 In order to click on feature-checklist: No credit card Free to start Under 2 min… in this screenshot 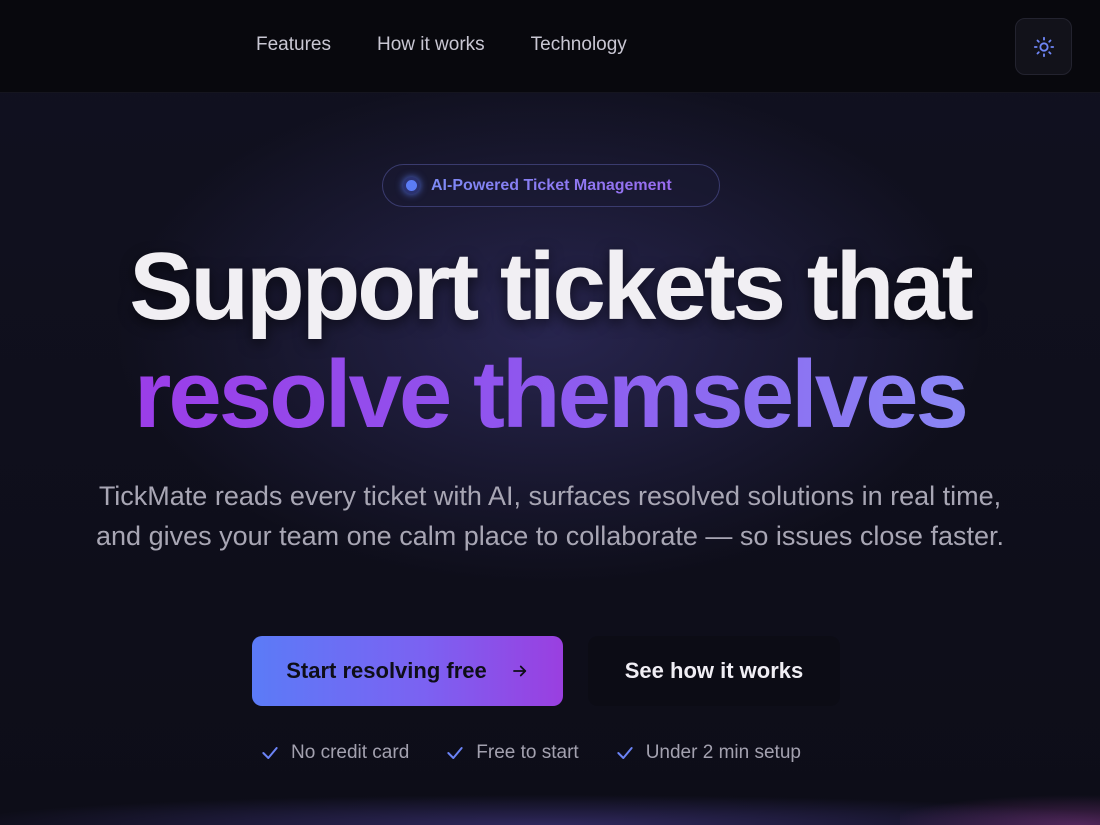, I will do `click(530, 753)`.